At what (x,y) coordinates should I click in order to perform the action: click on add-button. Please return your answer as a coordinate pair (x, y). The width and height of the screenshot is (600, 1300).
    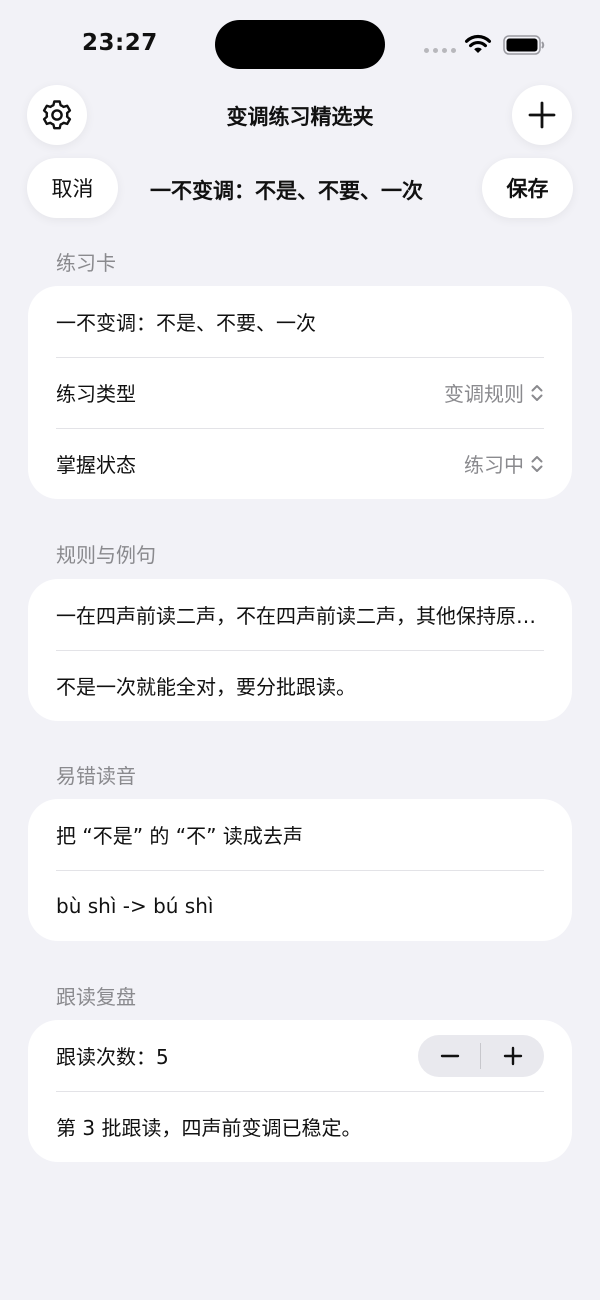
    Looking at the image, I should click on (542, 115).